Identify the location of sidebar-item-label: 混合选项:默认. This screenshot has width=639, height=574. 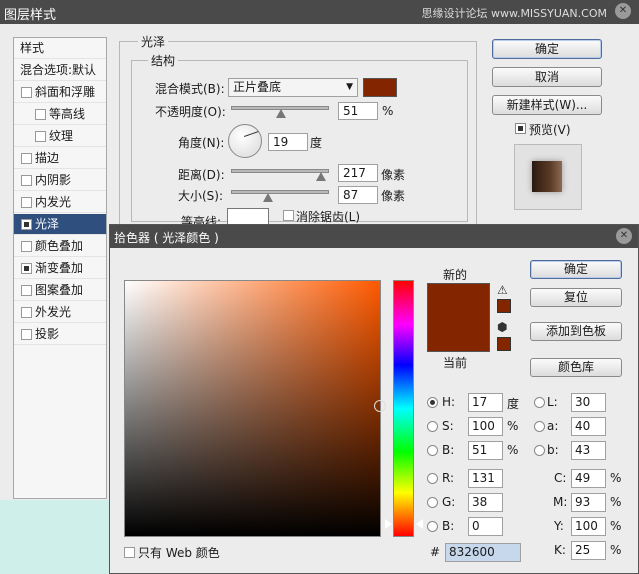
(58, 70).